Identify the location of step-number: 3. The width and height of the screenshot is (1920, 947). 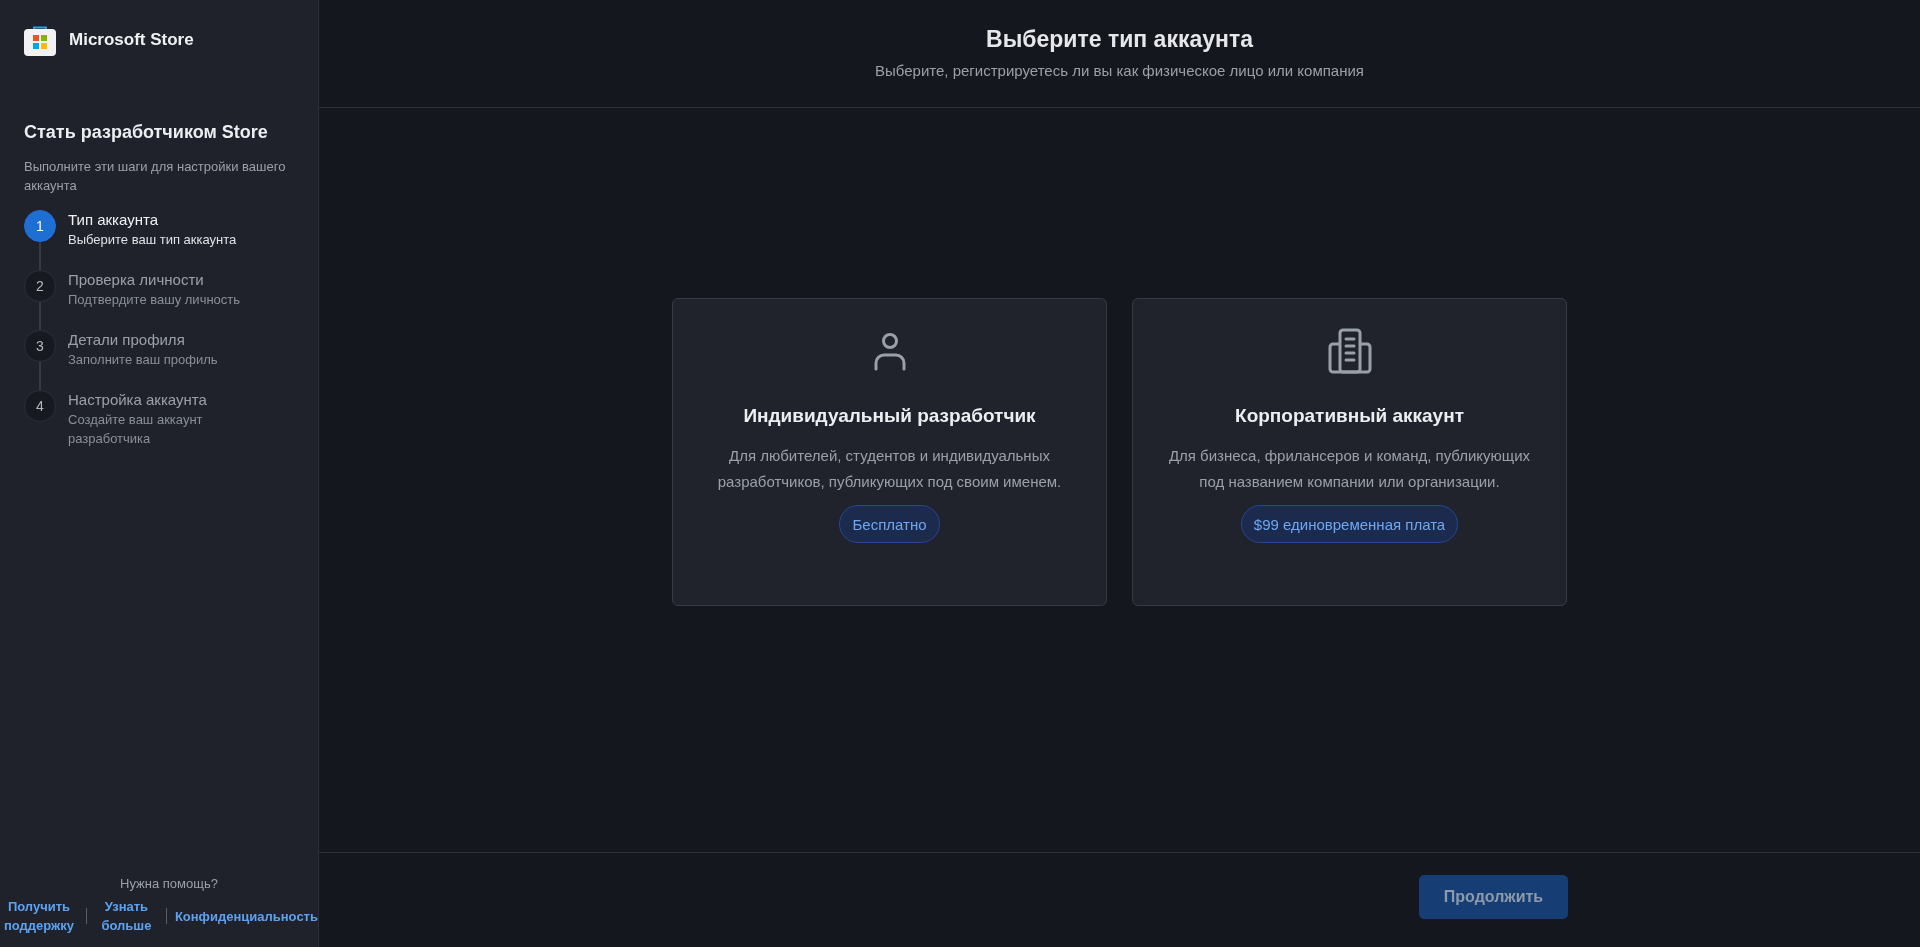
(40, 346).